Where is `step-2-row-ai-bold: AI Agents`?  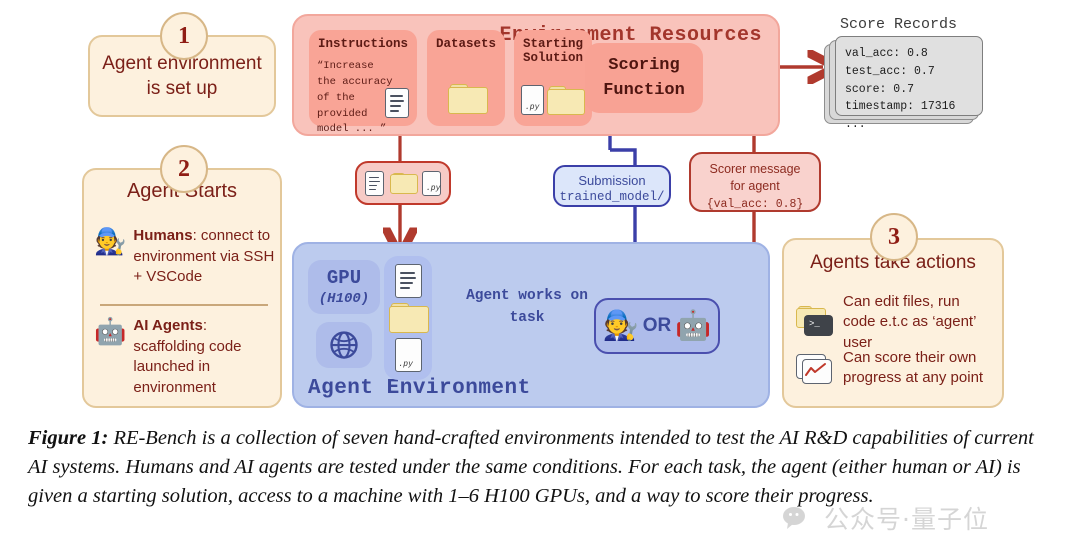
step-2-row-ai-bold: AI Agents is located at coordinates (168, 325).